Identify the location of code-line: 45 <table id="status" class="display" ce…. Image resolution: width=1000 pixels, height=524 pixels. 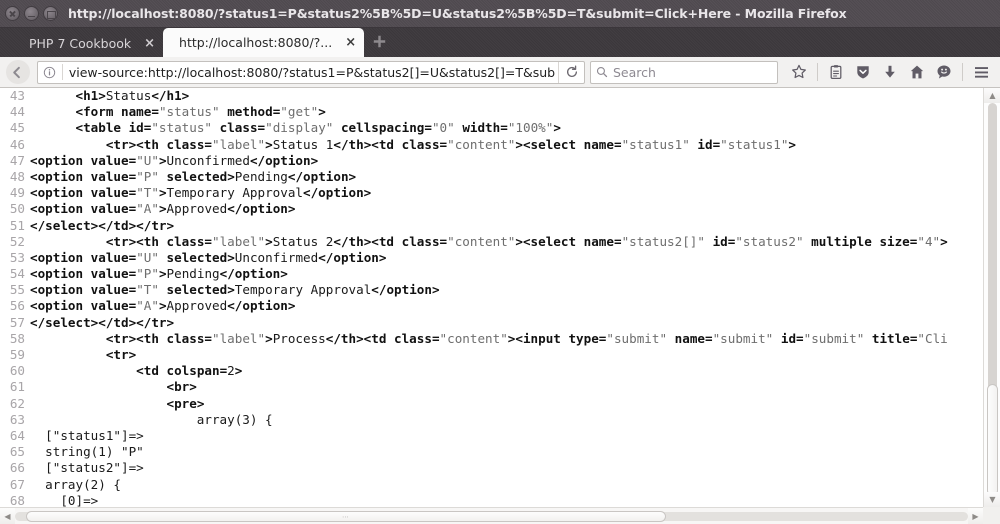
(491, 128).